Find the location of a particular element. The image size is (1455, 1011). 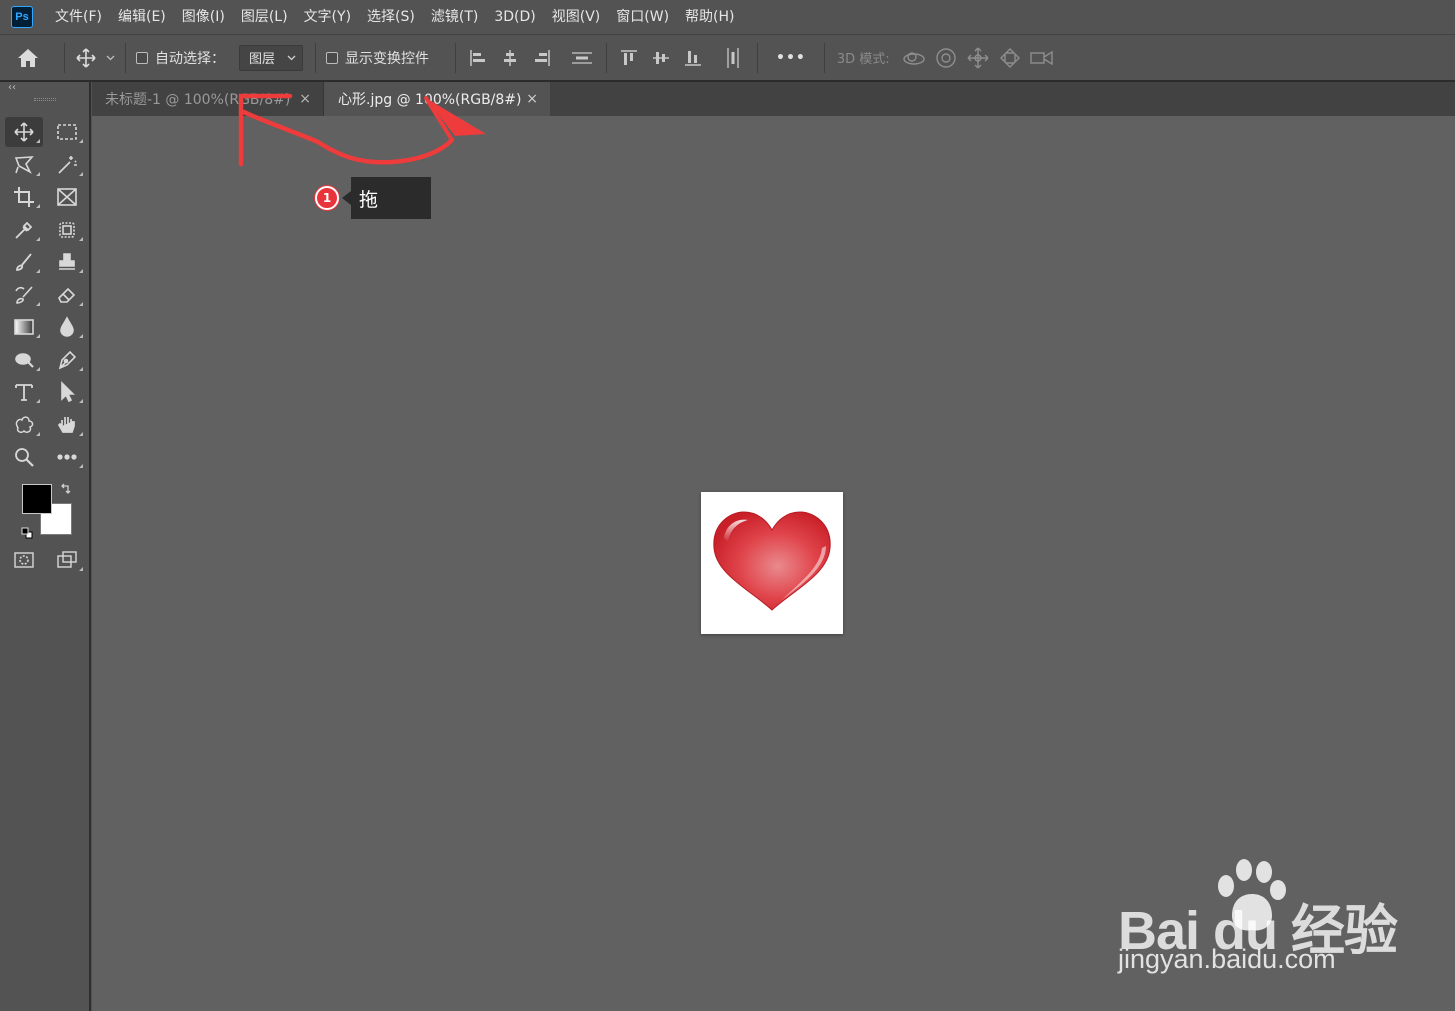

default-colors-icon is located at coordinates (27, 531).